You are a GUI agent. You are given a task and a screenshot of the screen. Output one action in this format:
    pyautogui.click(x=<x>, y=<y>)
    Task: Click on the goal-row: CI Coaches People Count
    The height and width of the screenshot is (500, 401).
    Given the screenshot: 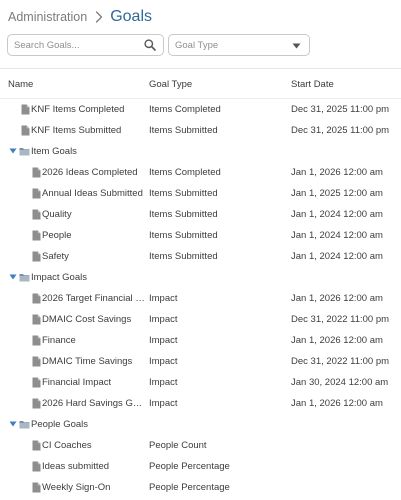 What is the action you would take?
    pyautogui.click(x=200, y=445)
    